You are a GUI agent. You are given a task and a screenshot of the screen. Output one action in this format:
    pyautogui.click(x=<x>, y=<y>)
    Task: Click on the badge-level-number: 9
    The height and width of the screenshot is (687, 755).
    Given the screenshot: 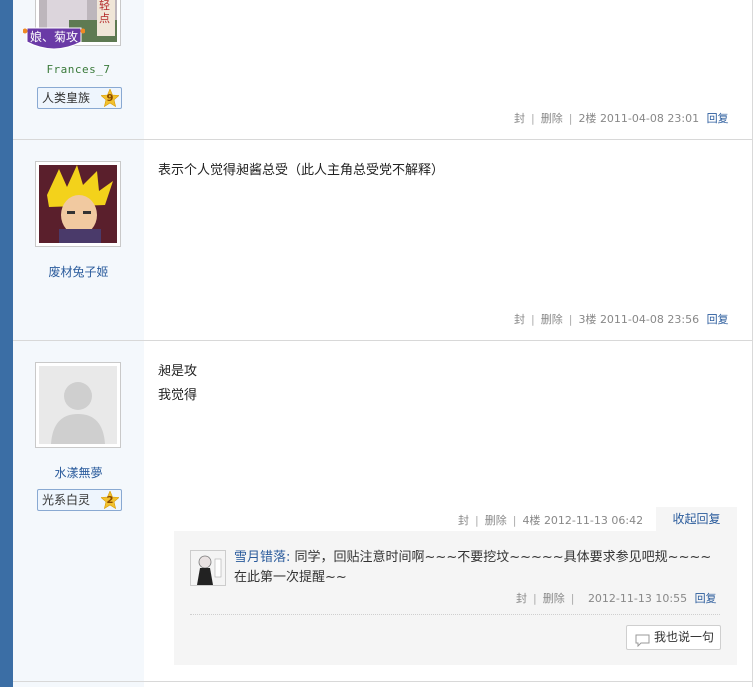 What is the action you would take?
    pyautogui.click(x=110, y=98)
    